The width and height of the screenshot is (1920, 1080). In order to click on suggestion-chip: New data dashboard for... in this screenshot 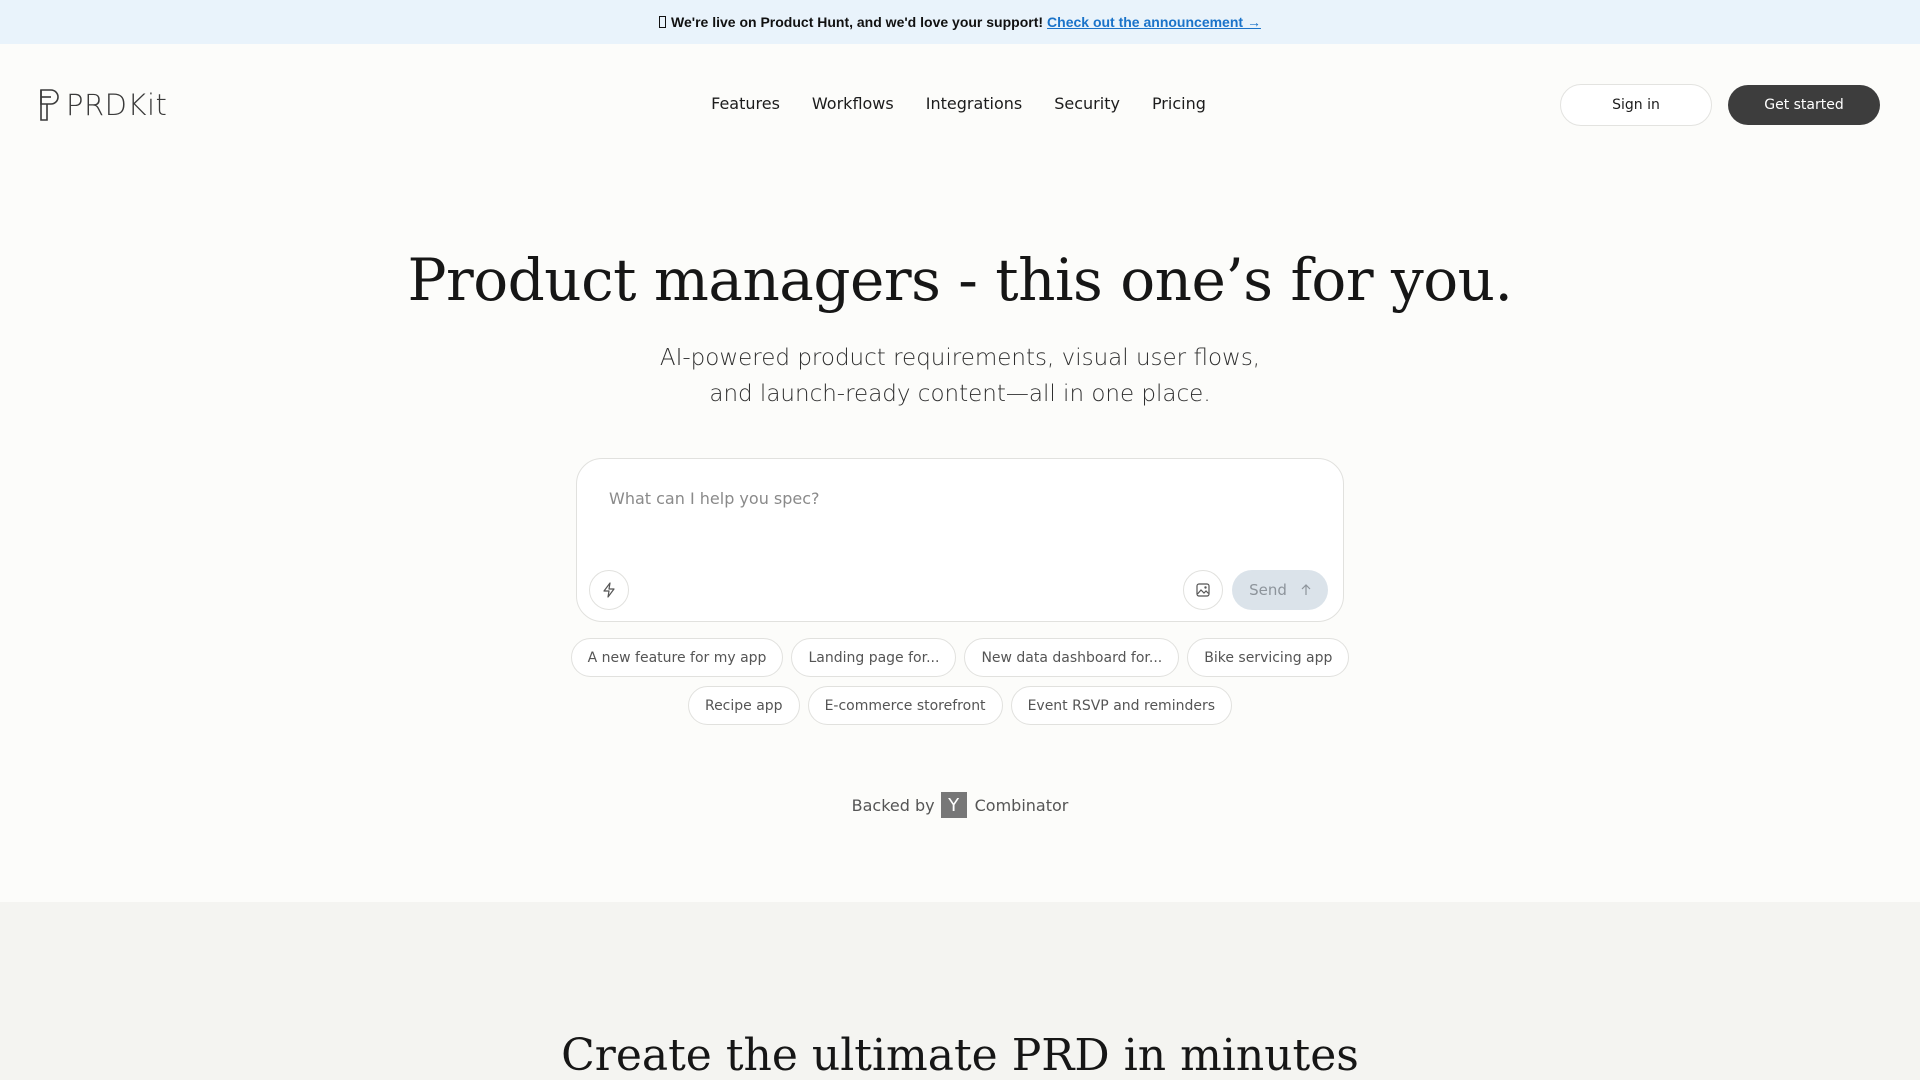, I will do `click(1072, 657)`.